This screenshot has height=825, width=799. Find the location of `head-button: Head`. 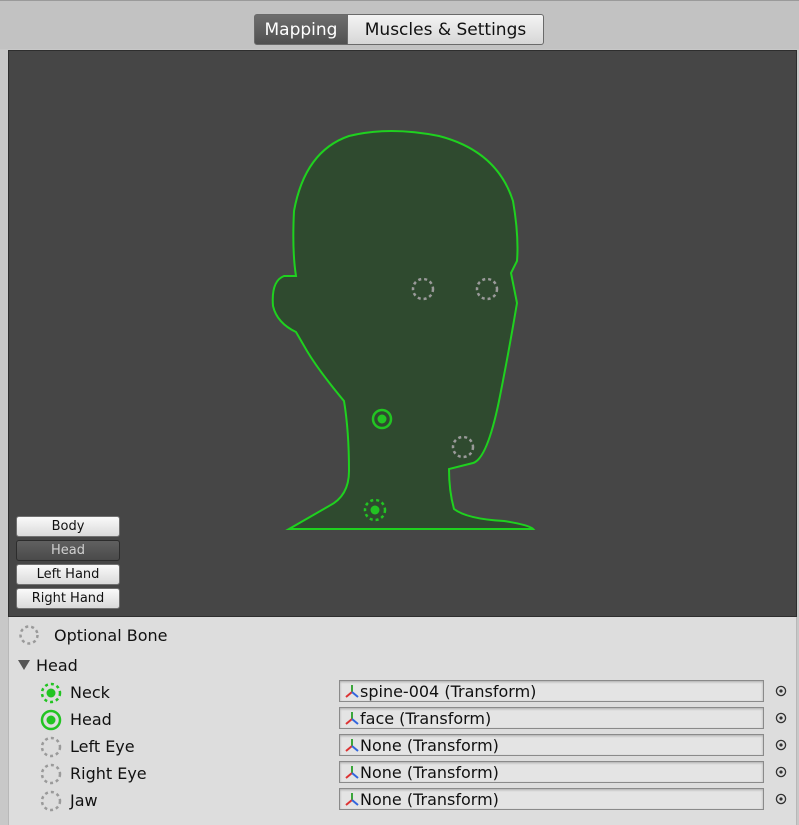

head-button: Head is located at coordinates (68, 550).